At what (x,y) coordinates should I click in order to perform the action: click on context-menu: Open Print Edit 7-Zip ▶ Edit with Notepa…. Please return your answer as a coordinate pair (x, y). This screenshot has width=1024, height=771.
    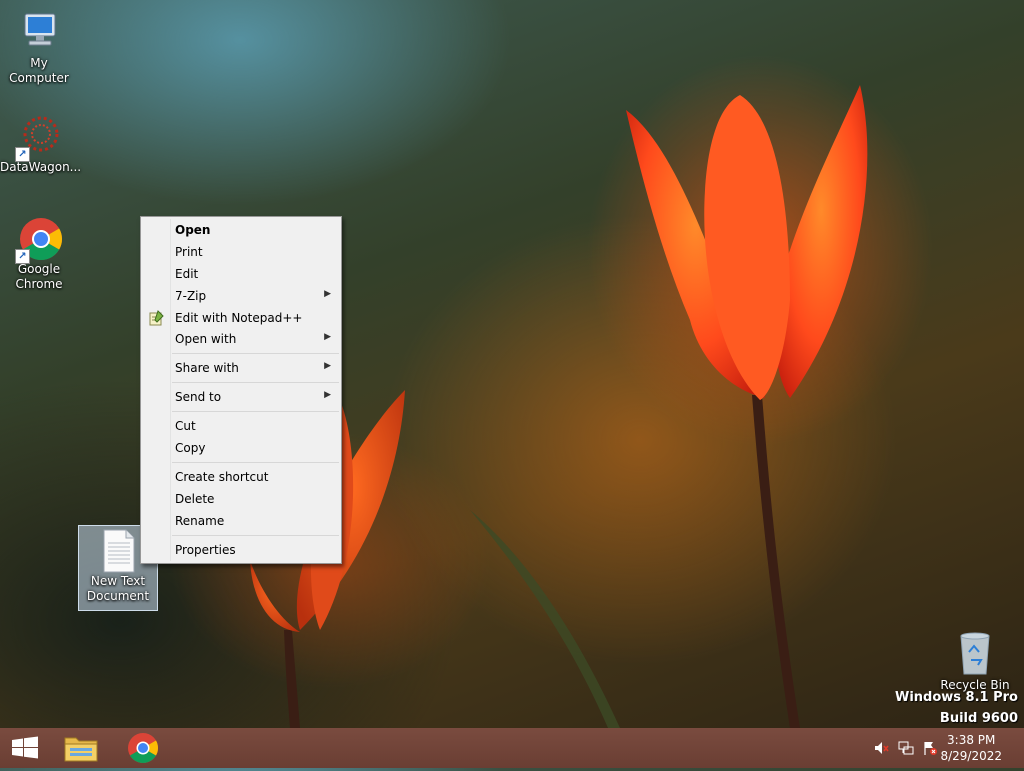
    Looking at the image, I should click on (241, 390).